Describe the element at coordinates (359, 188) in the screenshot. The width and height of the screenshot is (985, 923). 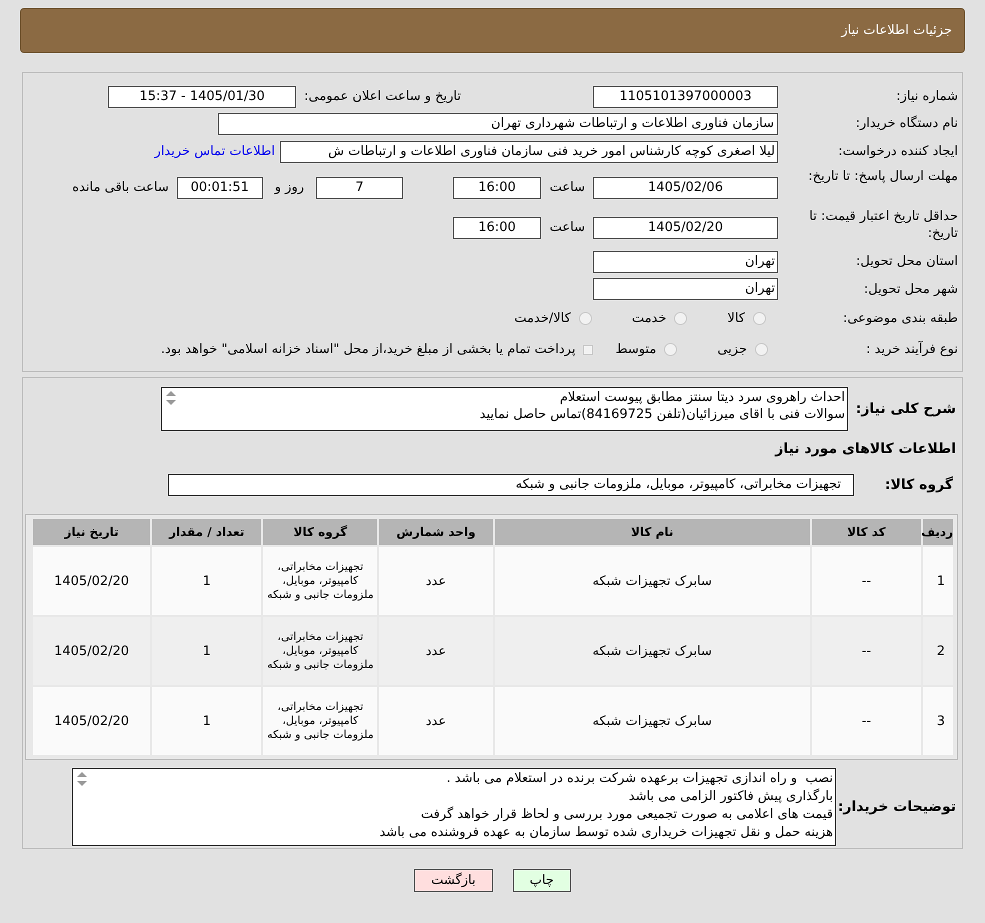
I see `days-field: 7` at that location.